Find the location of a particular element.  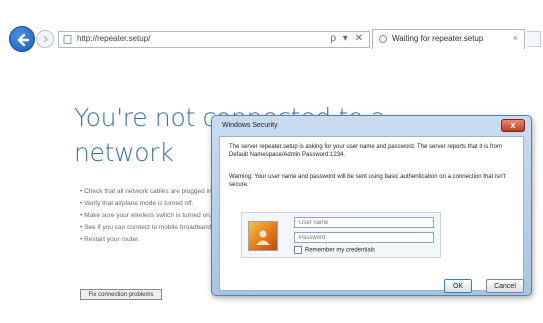

remember-checkbox is located at coordinates (298, 250).